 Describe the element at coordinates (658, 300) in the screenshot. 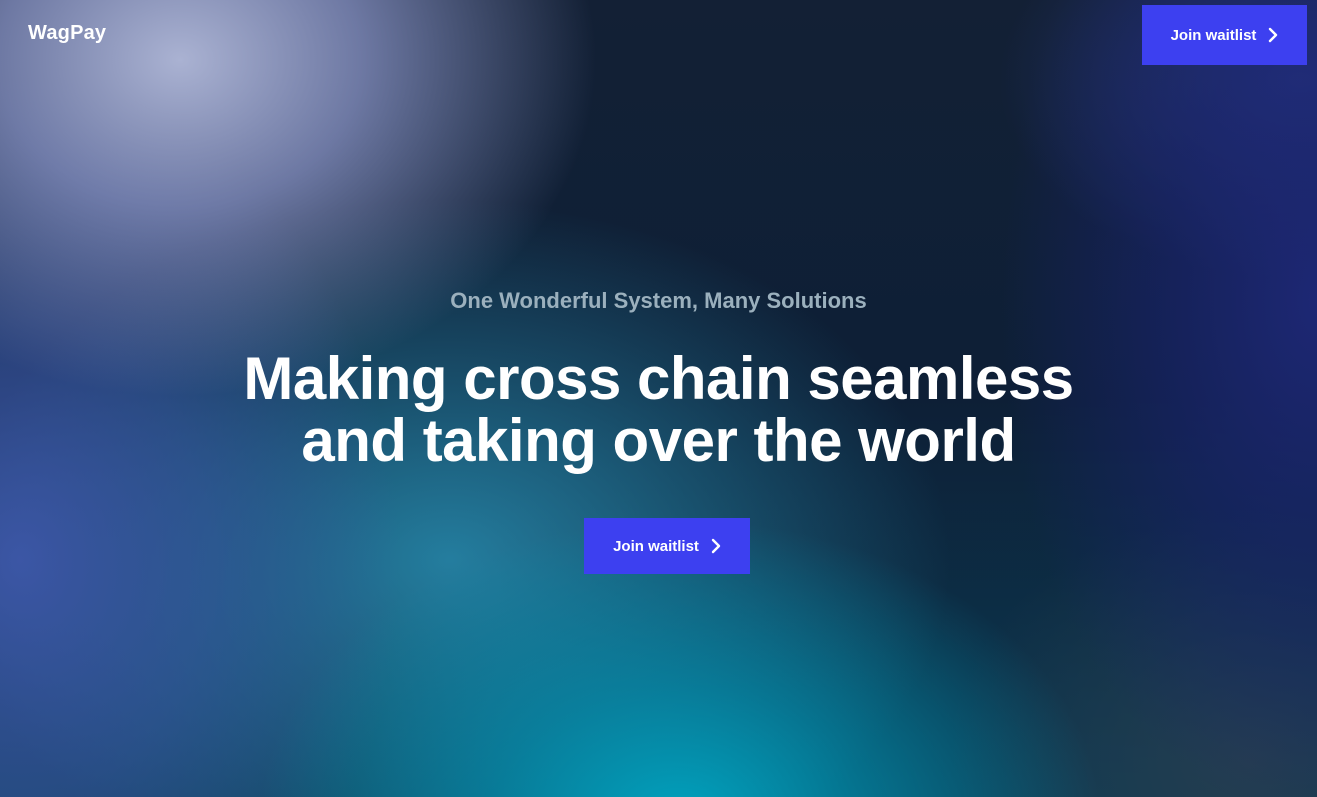

I see `hero-eyebrow: One Wonderful System, Many Solutions` at that location.